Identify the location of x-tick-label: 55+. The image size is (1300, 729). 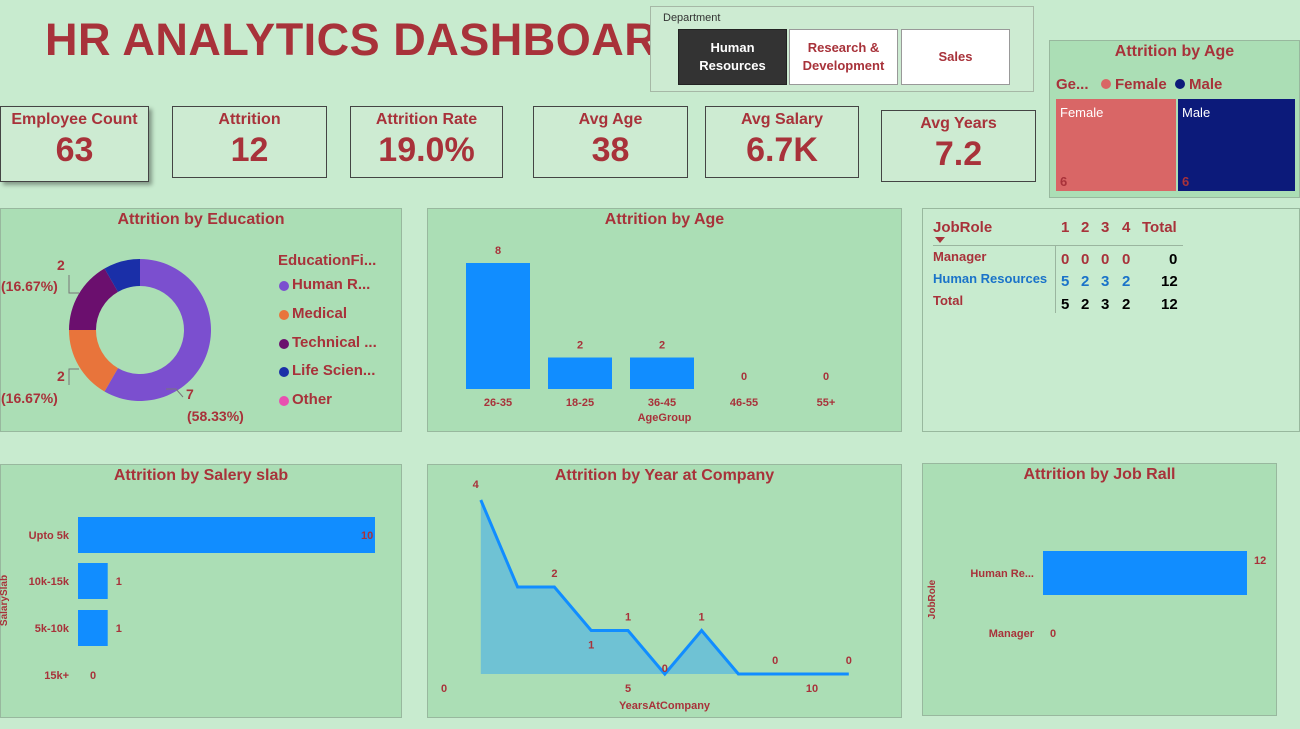
(826, 403).